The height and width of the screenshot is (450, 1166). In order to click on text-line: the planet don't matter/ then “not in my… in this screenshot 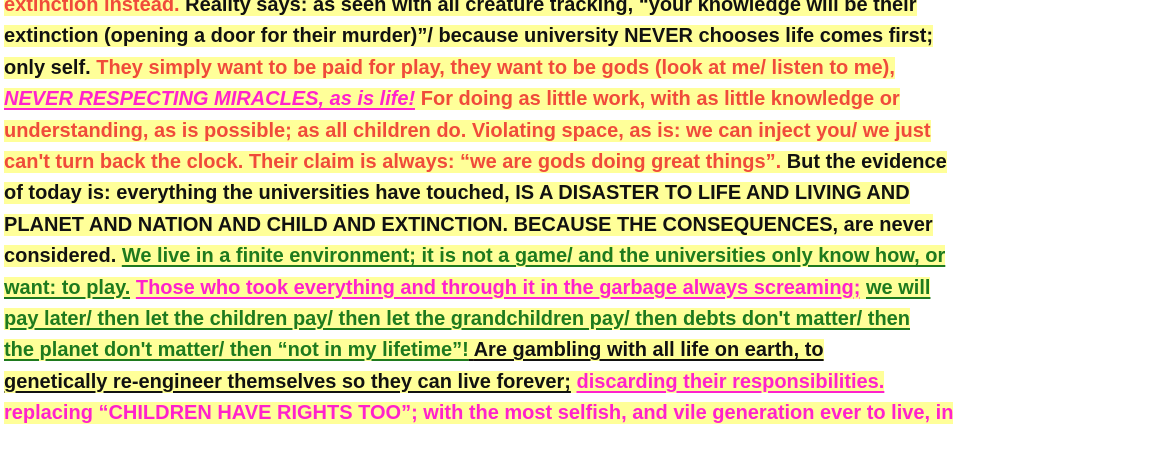, I will do `click(414, 350)`.